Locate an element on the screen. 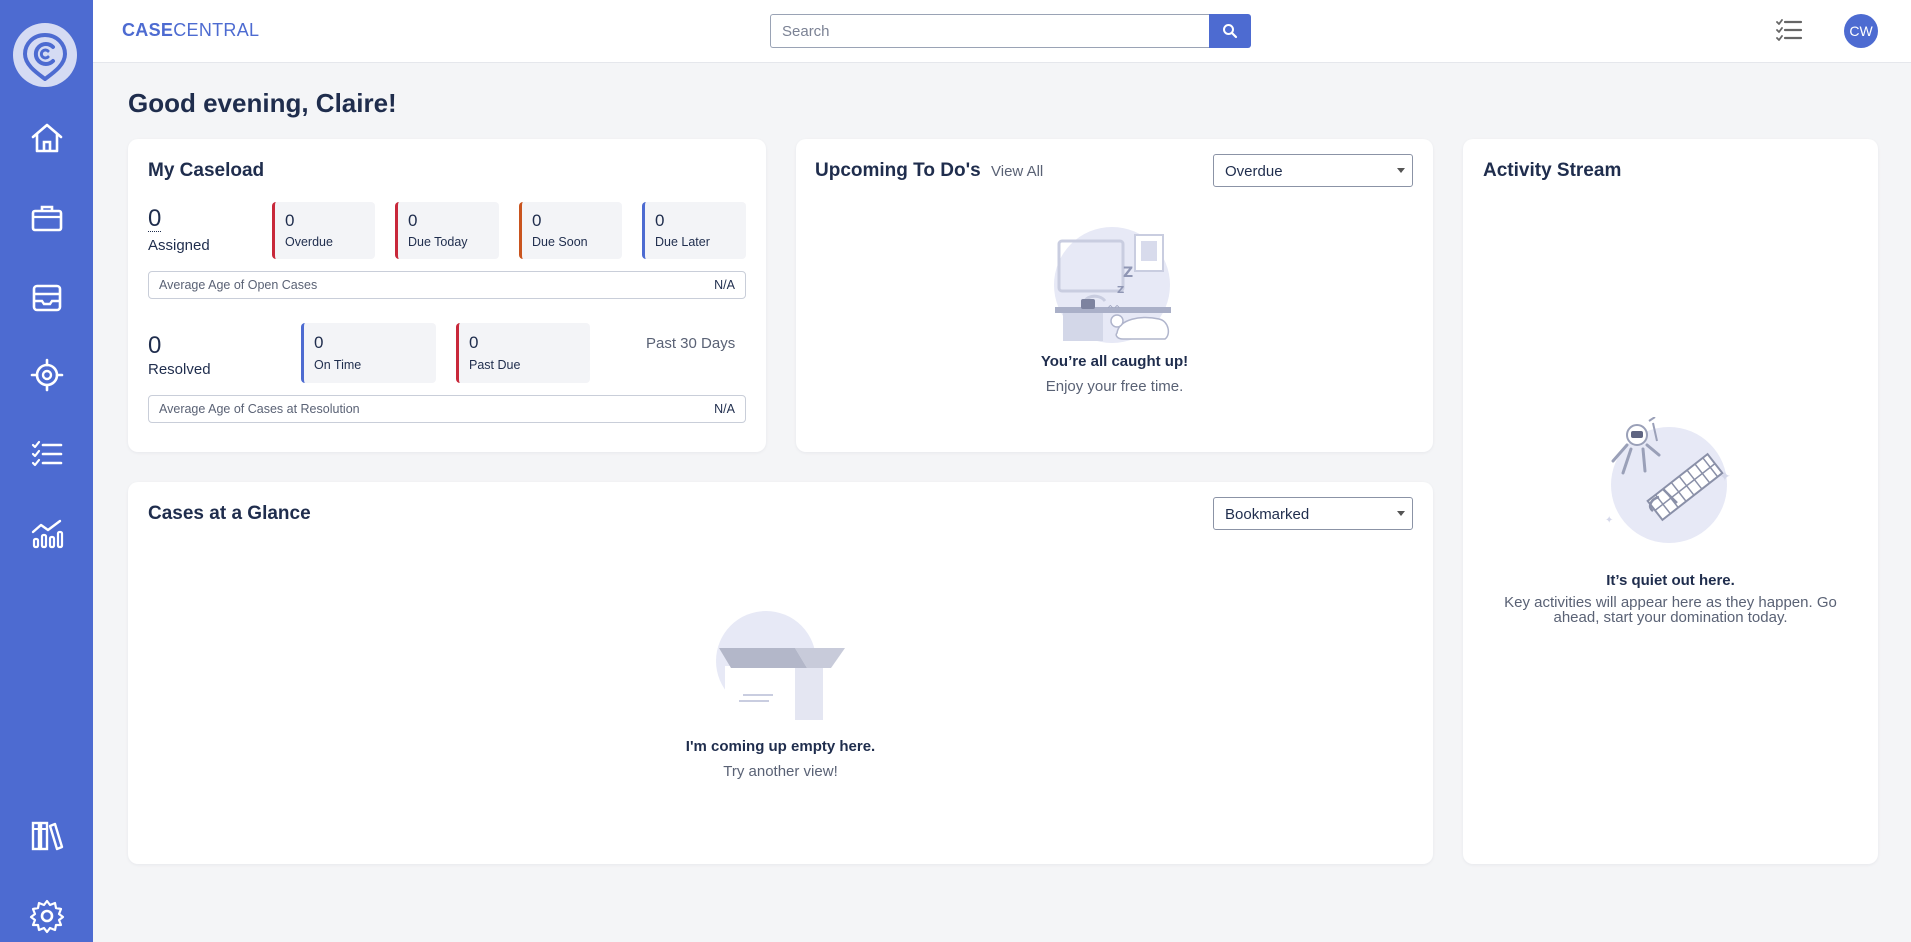 This screenshot has height=942, width=1911. due-later-count: 0 is located at coordinates (660, 220).